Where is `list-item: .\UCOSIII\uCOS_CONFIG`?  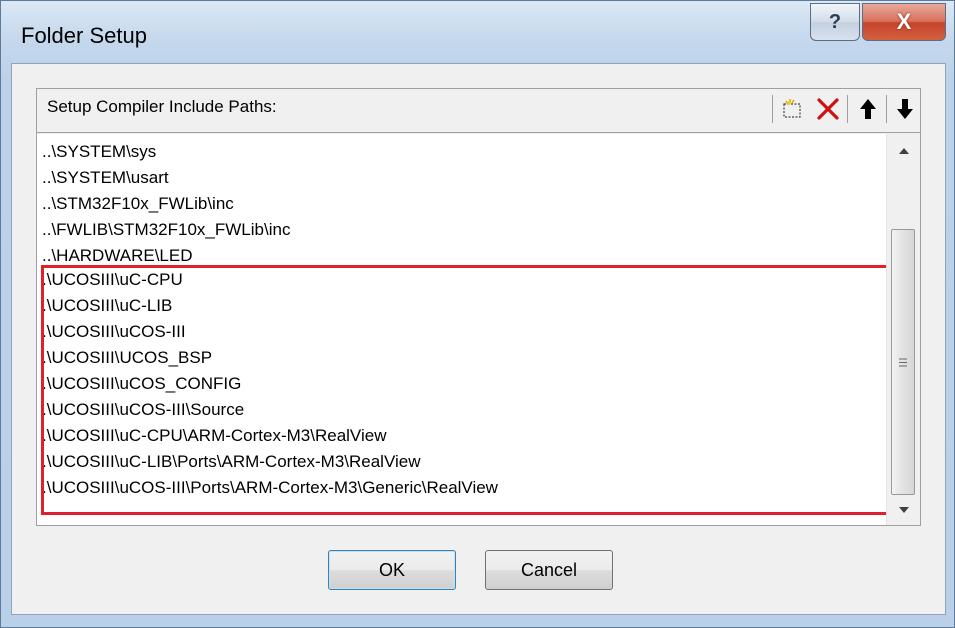
list-item: .\UCOSIII\uCOS_CONFIG is located at coordinates (141, 384).